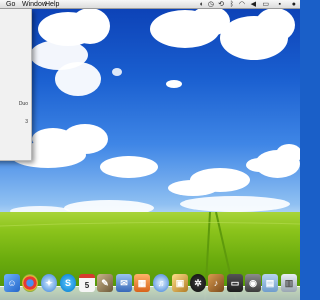  I want to click on wifi-icon: ◠, so click(242, 4).